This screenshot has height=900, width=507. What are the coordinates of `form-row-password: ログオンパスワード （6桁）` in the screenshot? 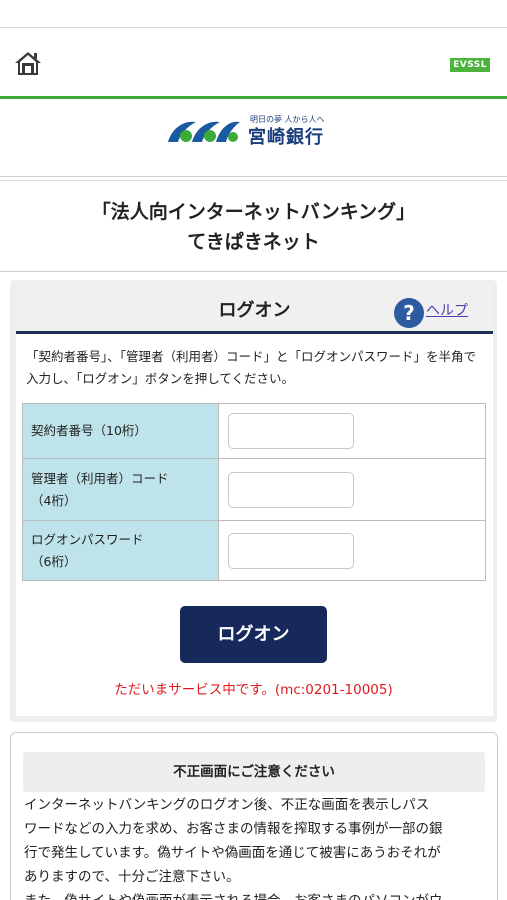 It's located at (254, 550).